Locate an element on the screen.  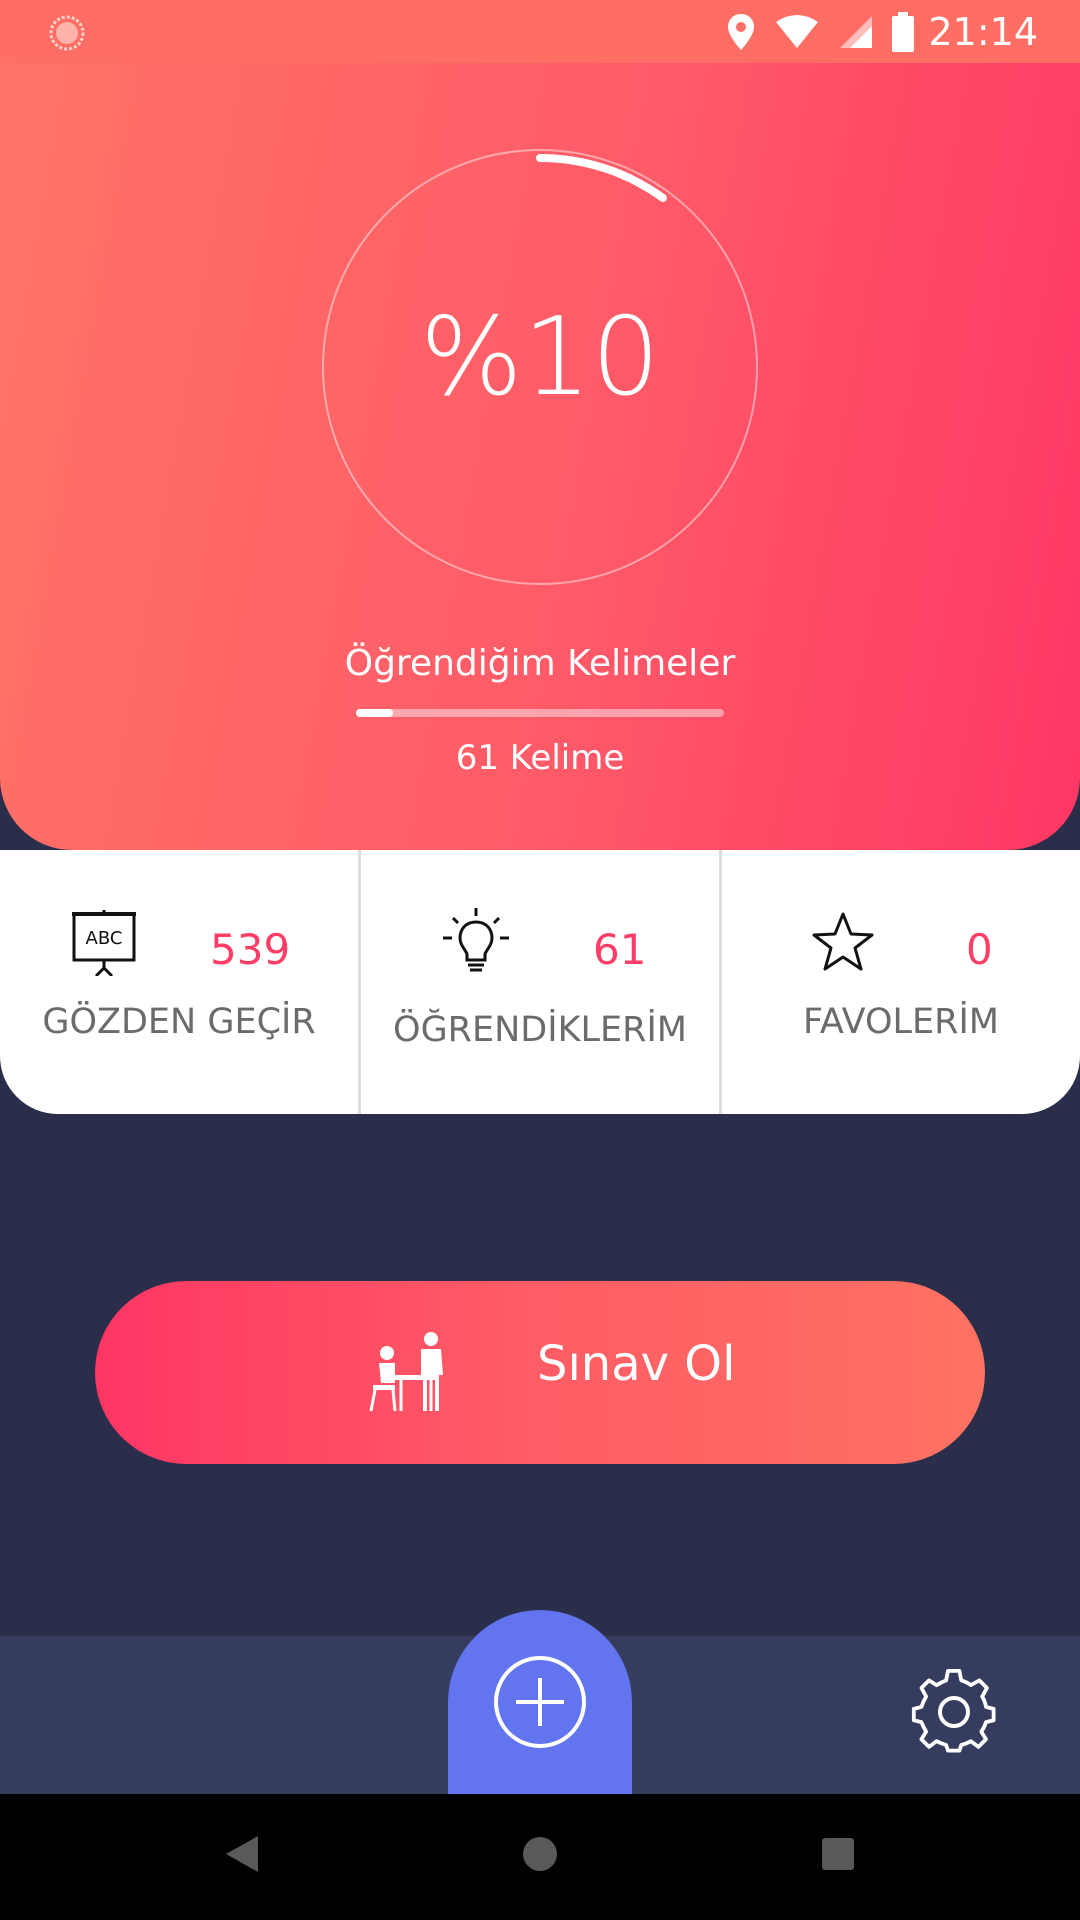
favorites-label: FAVOLERİM is located at coordinates (901, 1022).